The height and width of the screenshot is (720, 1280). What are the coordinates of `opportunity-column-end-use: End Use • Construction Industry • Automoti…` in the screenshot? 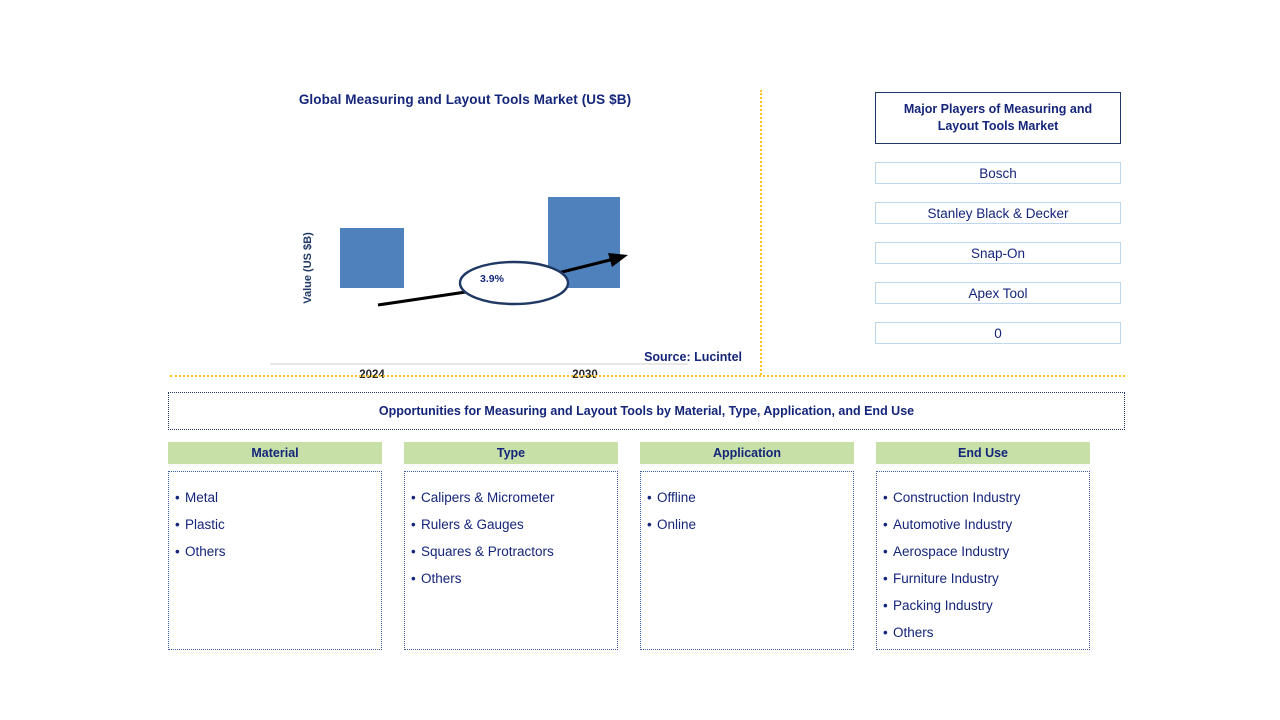 It's located at (983, 546).